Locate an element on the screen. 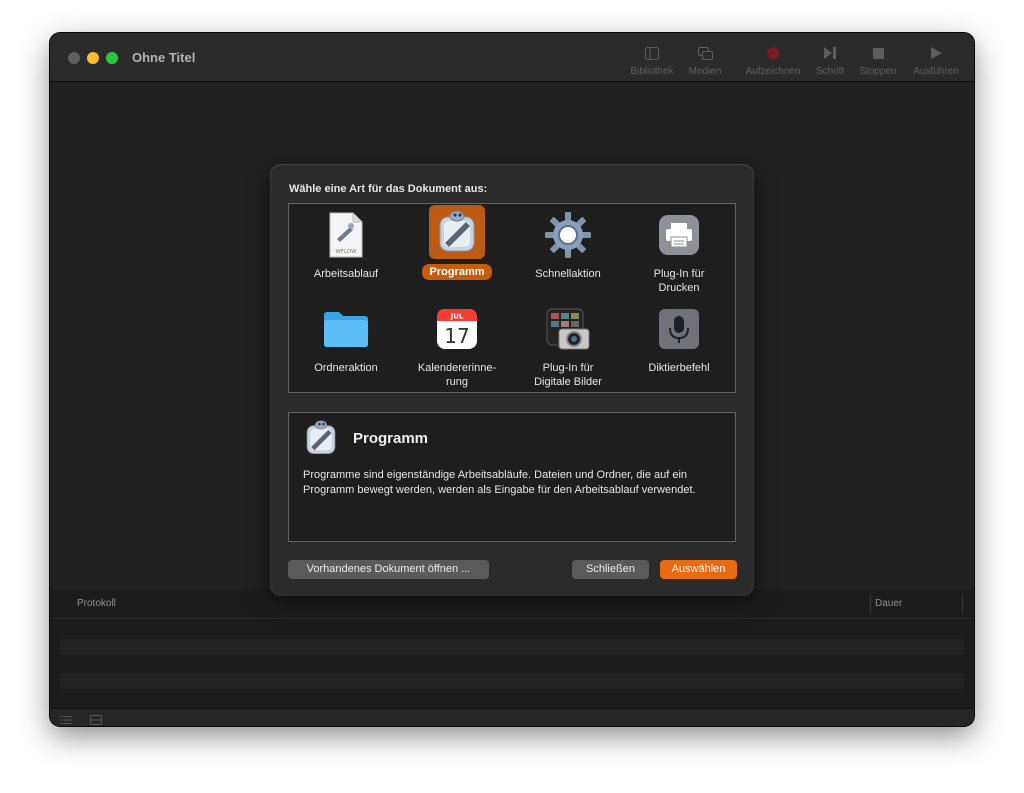  toolbar-media-label: Medien is located at coordinates (705, 71).